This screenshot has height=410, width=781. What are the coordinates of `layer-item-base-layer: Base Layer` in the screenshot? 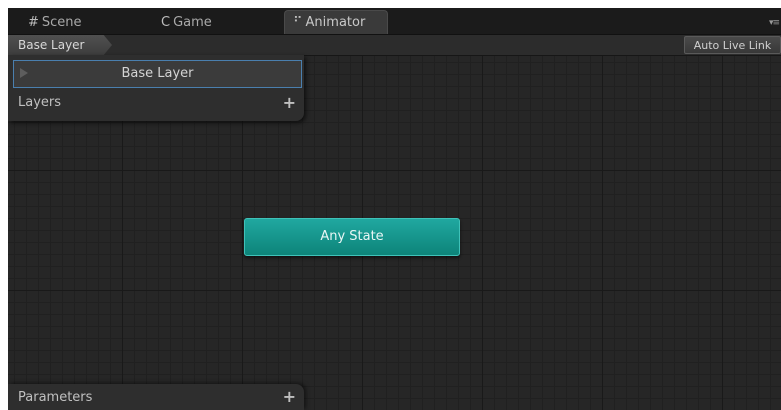 It's located at (157, 74).